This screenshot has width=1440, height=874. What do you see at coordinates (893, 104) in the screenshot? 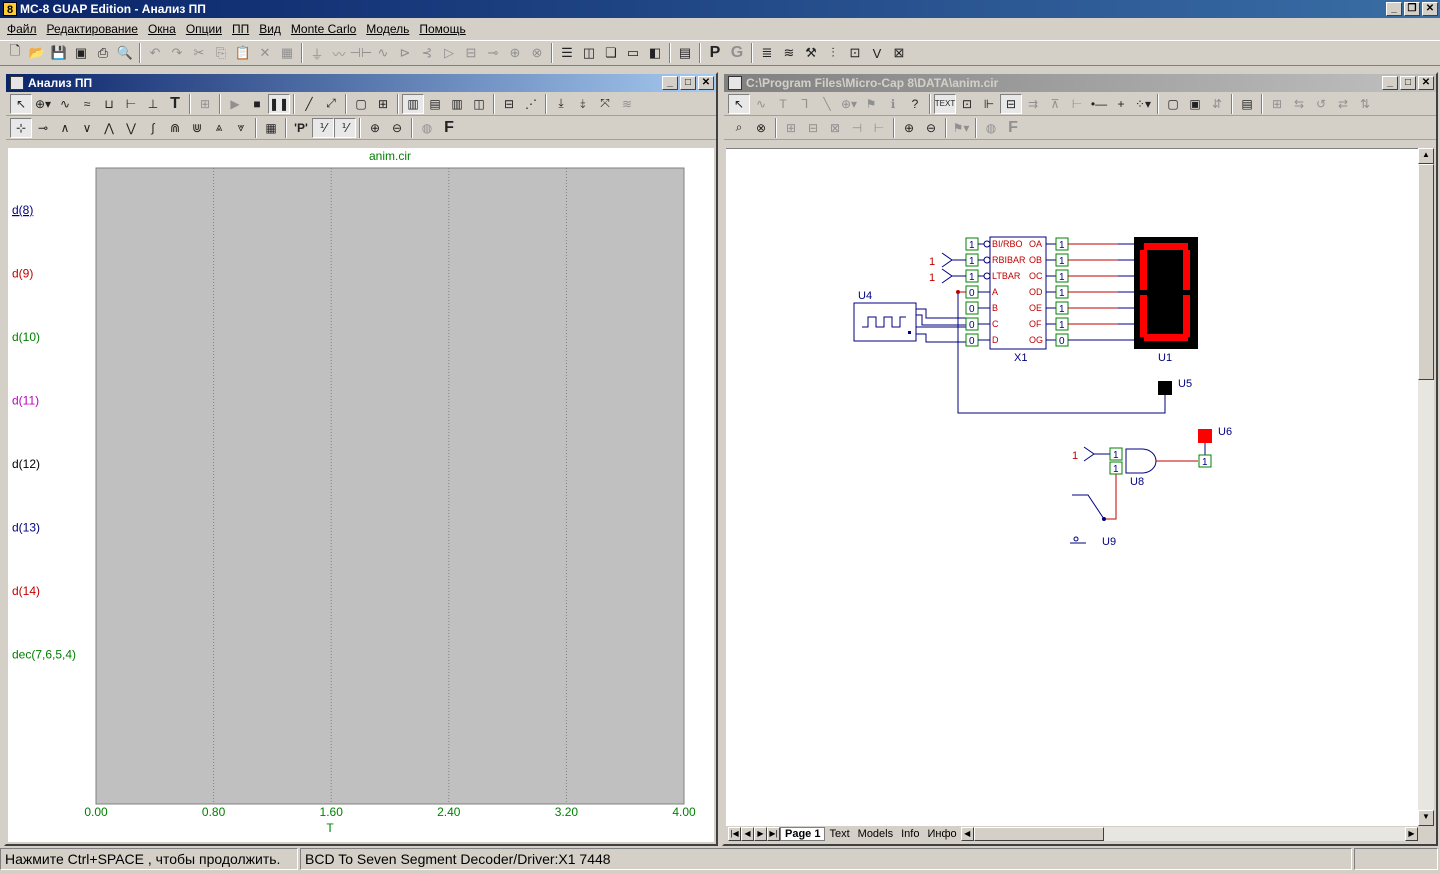
I see `info-mode-icon: ℹ` at bounding box center [893, 104].